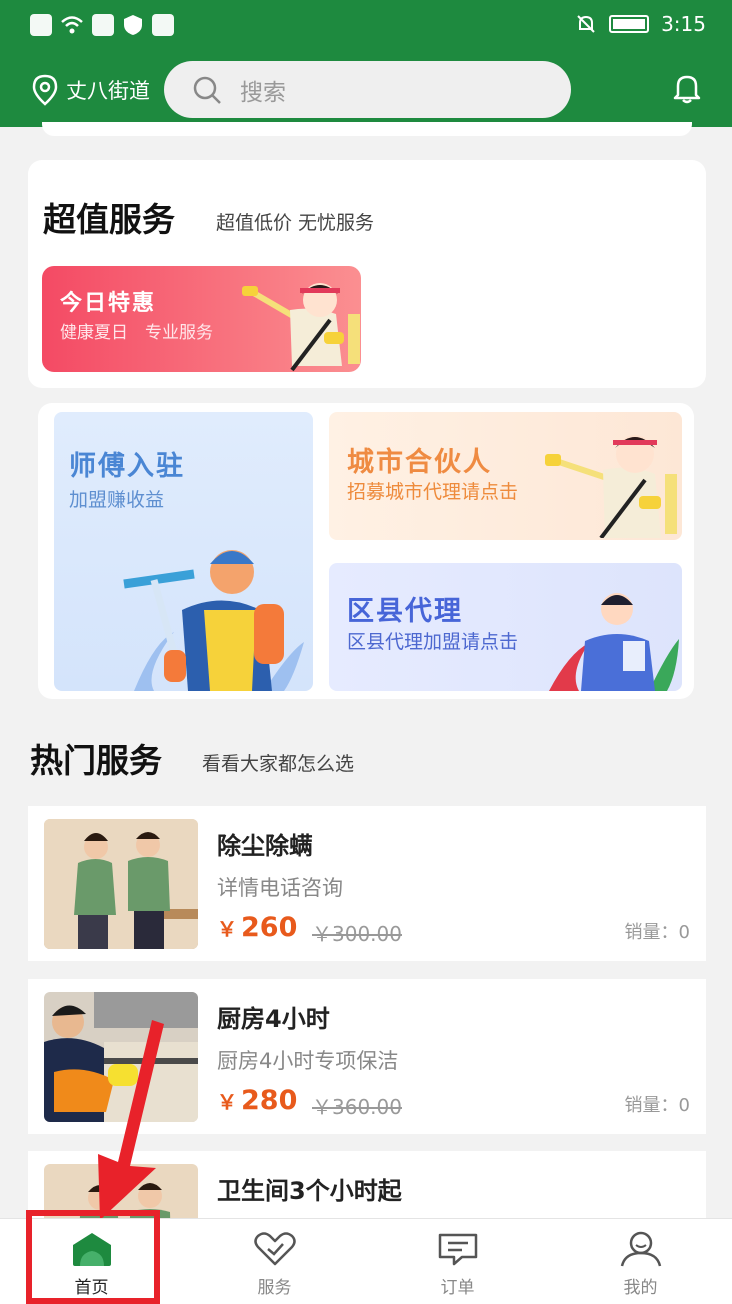 This screenshot has width=732, height=1304. I want to click on service-item: 除尘除螨 详情电话咨询 ￥ 260 ￥300.00 销量：0, so click(367, 883).